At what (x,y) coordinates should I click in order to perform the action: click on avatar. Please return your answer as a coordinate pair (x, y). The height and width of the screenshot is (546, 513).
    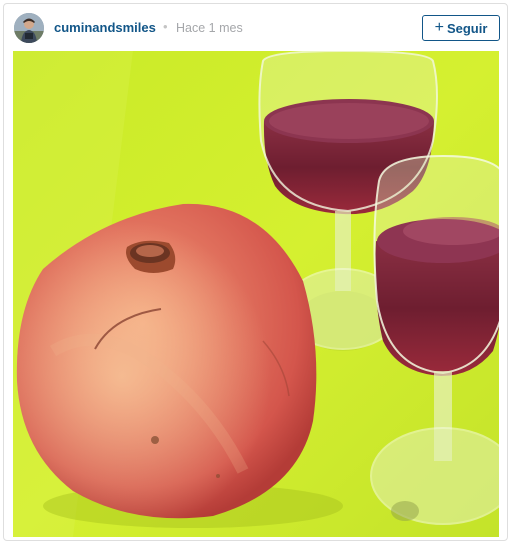
    Looking at the image, I should click on (29, 28).